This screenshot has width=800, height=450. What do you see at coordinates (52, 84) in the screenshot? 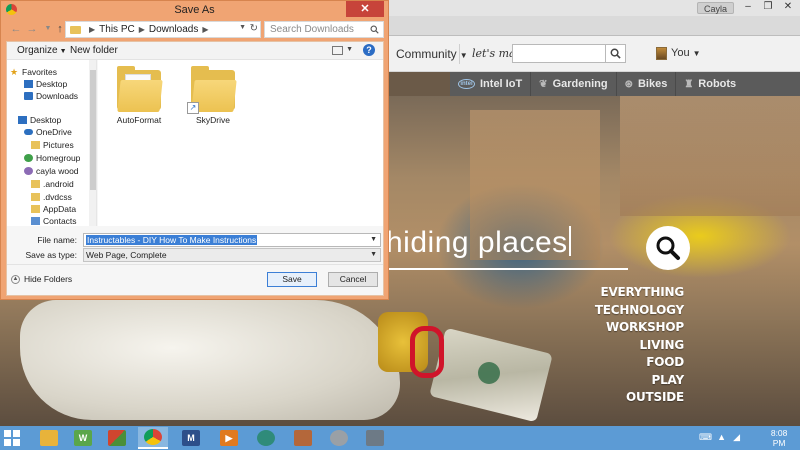
I see `nav-item-label: Desktop` at bounding box center [52, 84].